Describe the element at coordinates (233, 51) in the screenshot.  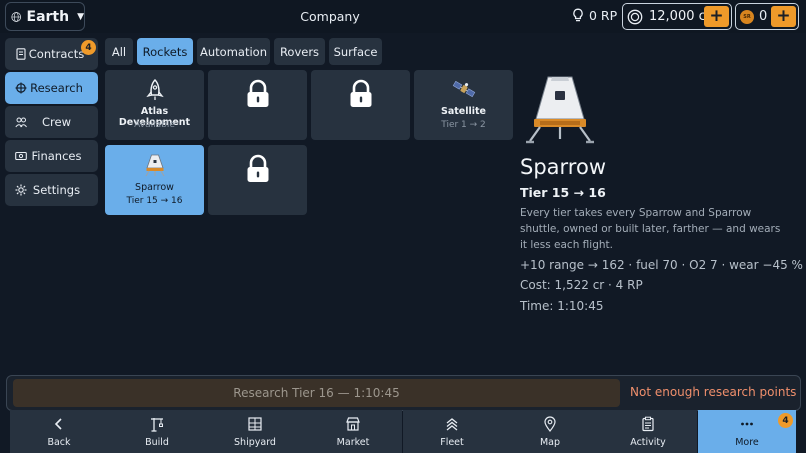
I see `tab-automation: Automation` at that location.